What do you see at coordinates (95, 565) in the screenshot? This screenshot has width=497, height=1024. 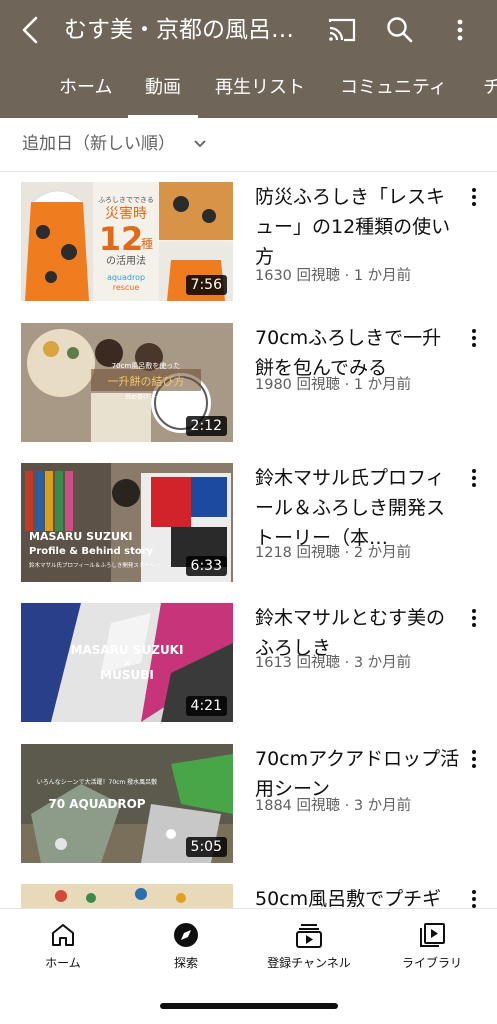 I see `thumb-caption: 鈴木マサル氏プロフィール＆ふろしき開発ストーリー` at bounding box center [95, 565].